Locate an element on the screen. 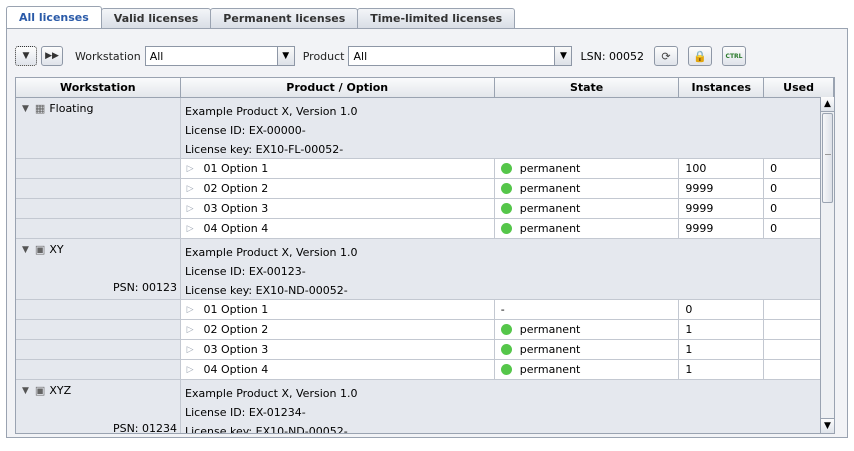 The width and height of the screenshot is (854, 451). collapse-all-button: ▶▶ is located at coordinates (52, 56).